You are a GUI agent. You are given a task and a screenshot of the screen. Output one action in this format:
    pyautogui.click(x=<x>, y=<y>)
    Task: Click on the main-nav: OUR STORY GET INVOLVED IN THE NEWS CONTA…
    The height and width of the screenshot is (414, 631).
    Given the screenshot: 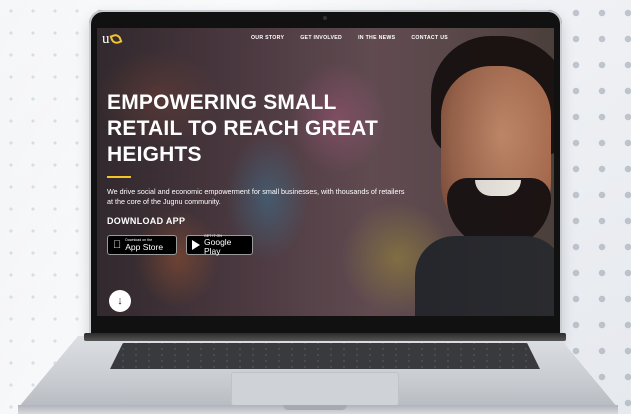 What is the action you would take?
    pyautogui.click(x=349, y=38)
    